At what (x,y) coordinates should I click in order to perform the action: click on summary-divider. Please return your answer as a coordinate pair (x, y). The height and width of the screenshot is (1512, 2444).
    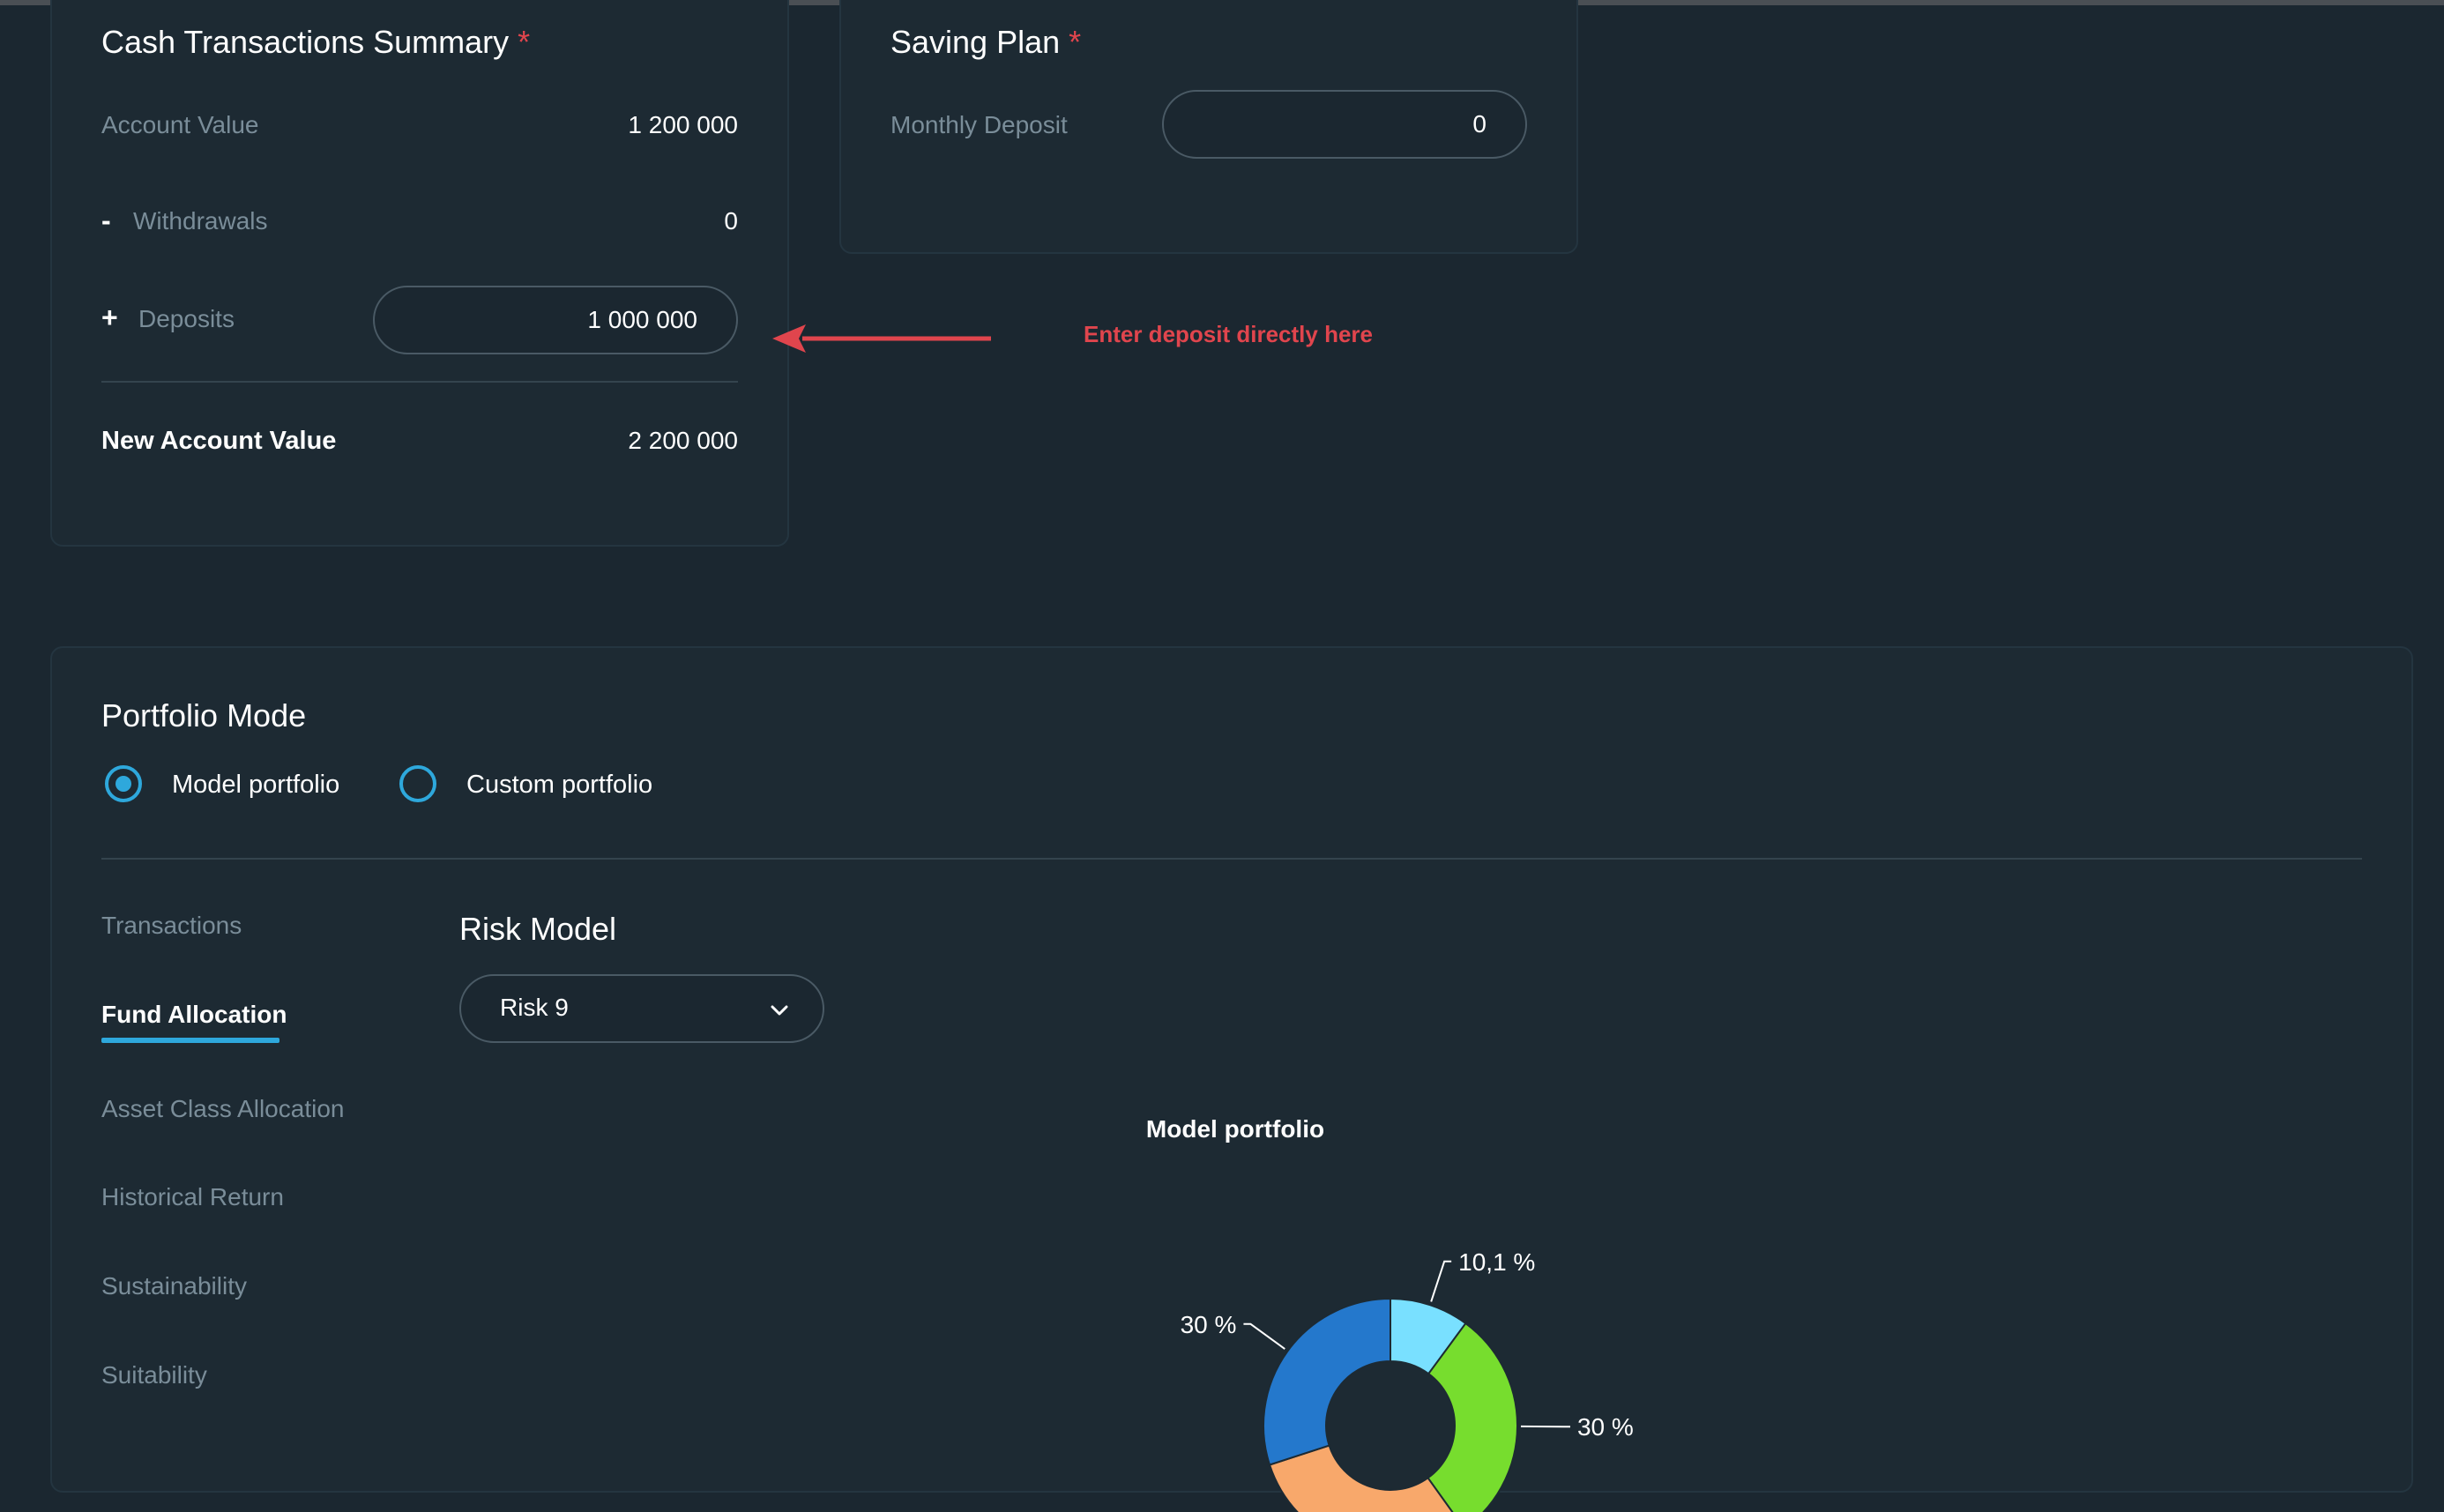
    Looking at the image, I should click on (420, 382).